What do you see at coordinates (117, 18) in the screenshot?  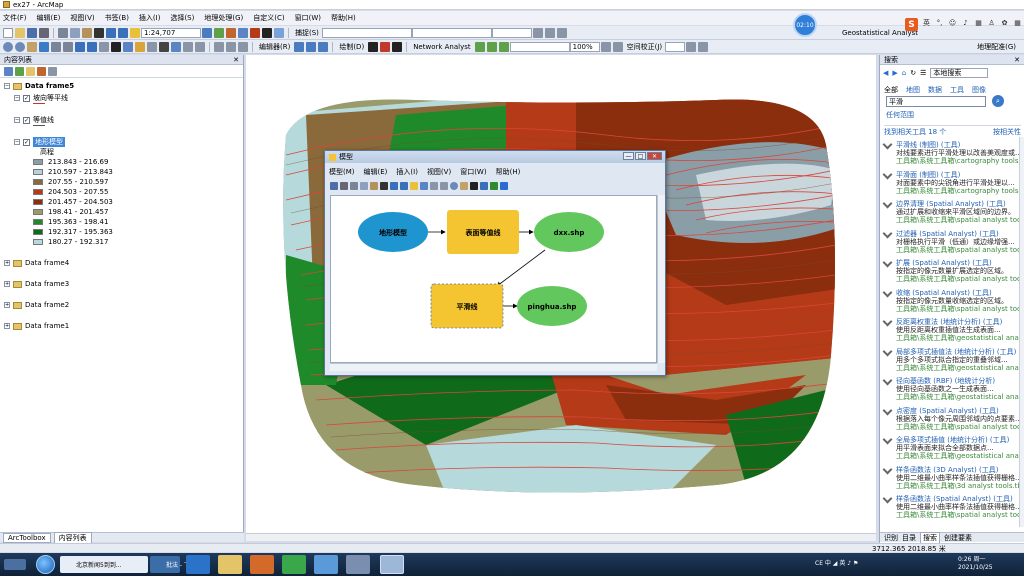 I see `menu-bookmarks: 书签(B)` at bounding box center [117, 18].